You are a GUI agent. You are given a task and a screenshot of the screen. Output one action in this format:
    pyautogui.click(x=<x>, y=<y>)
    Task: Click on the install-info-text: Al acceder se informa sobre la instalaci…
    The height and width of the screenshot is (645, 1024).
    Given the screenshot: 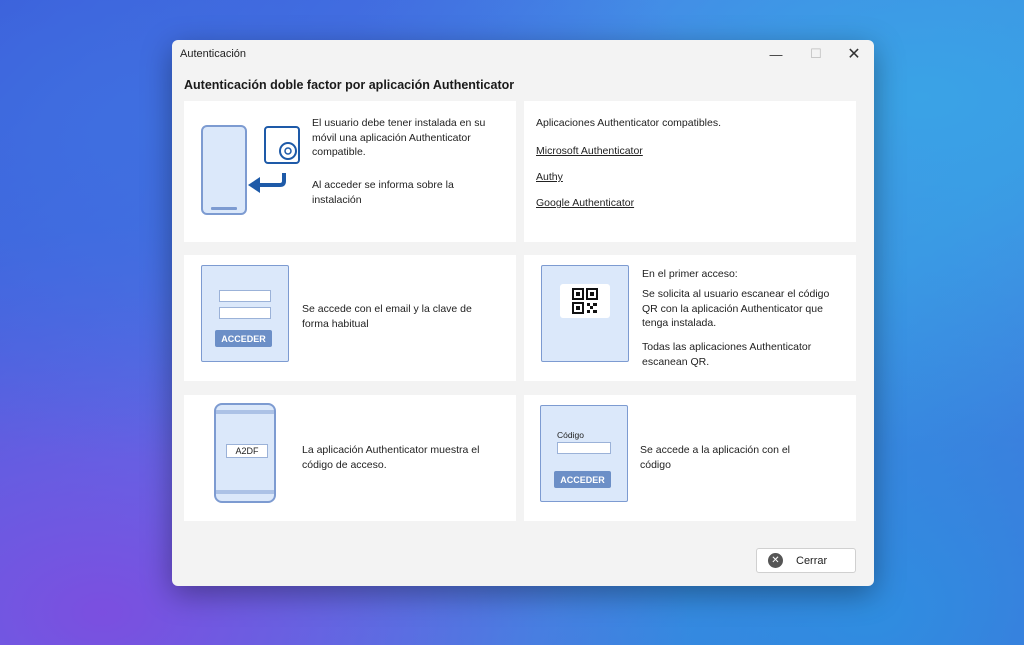 What is the action you would take?
    pyautogui.click(x=383, y=192)
    